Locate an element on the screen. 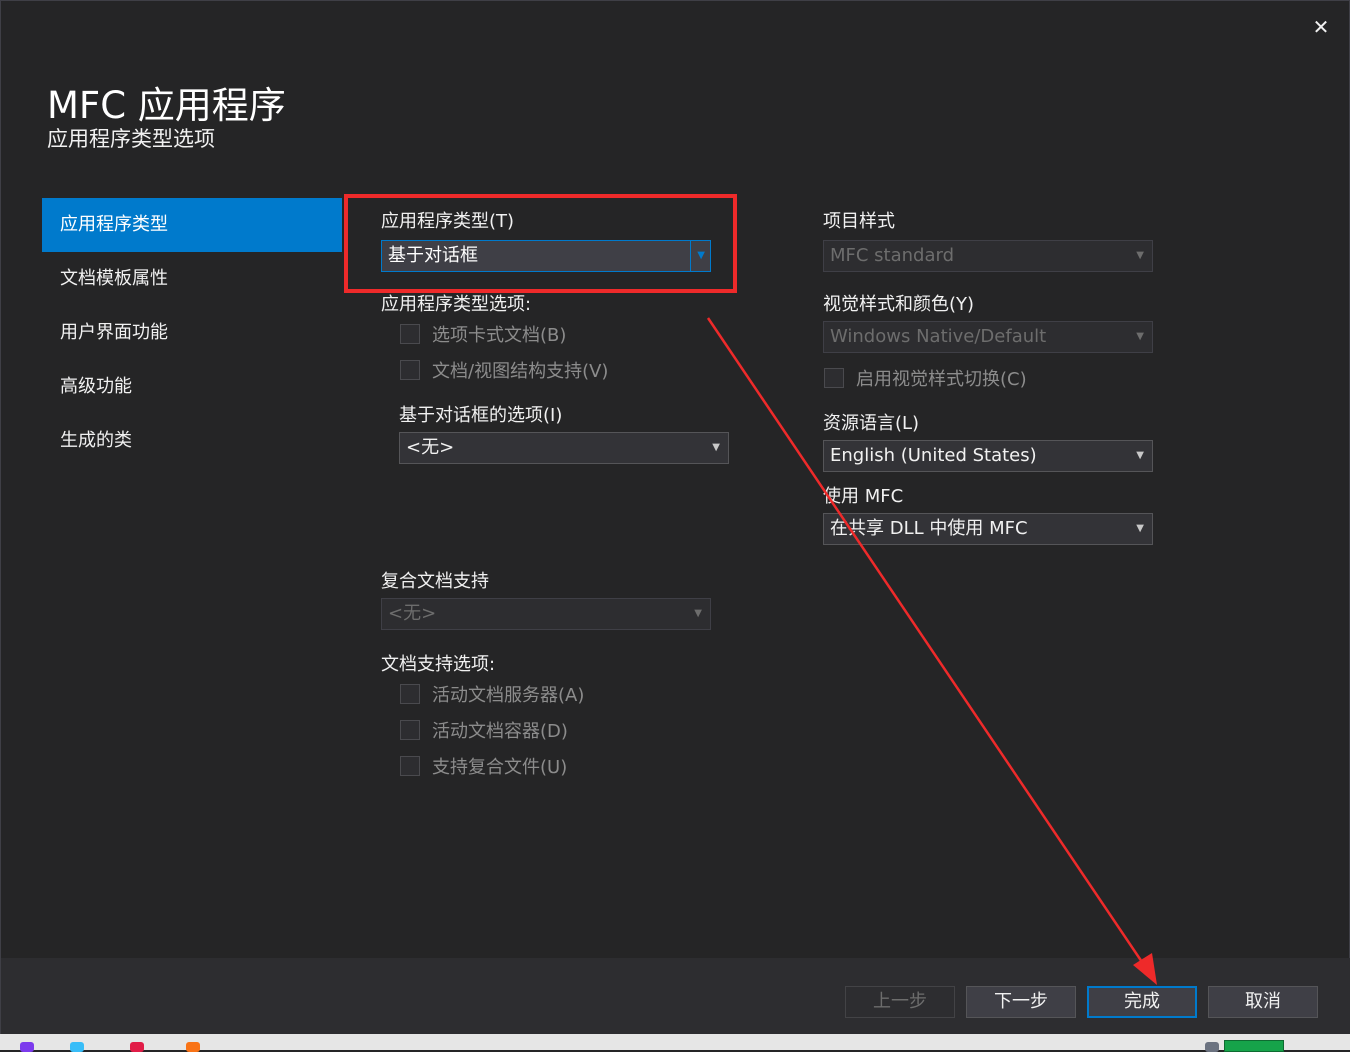  app-type-options-label: 应用程序类型选项: is located at coordinates (456, 304).